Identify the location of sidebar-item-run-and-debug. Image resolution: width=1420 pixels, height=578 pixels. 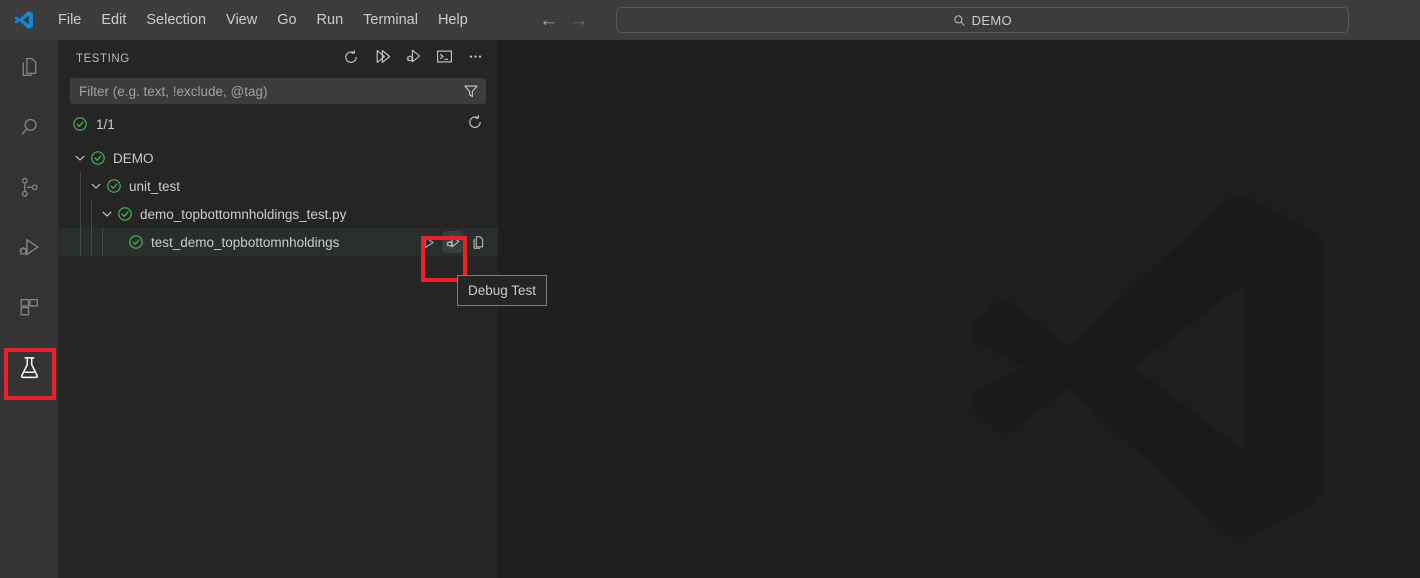
(29, 250).